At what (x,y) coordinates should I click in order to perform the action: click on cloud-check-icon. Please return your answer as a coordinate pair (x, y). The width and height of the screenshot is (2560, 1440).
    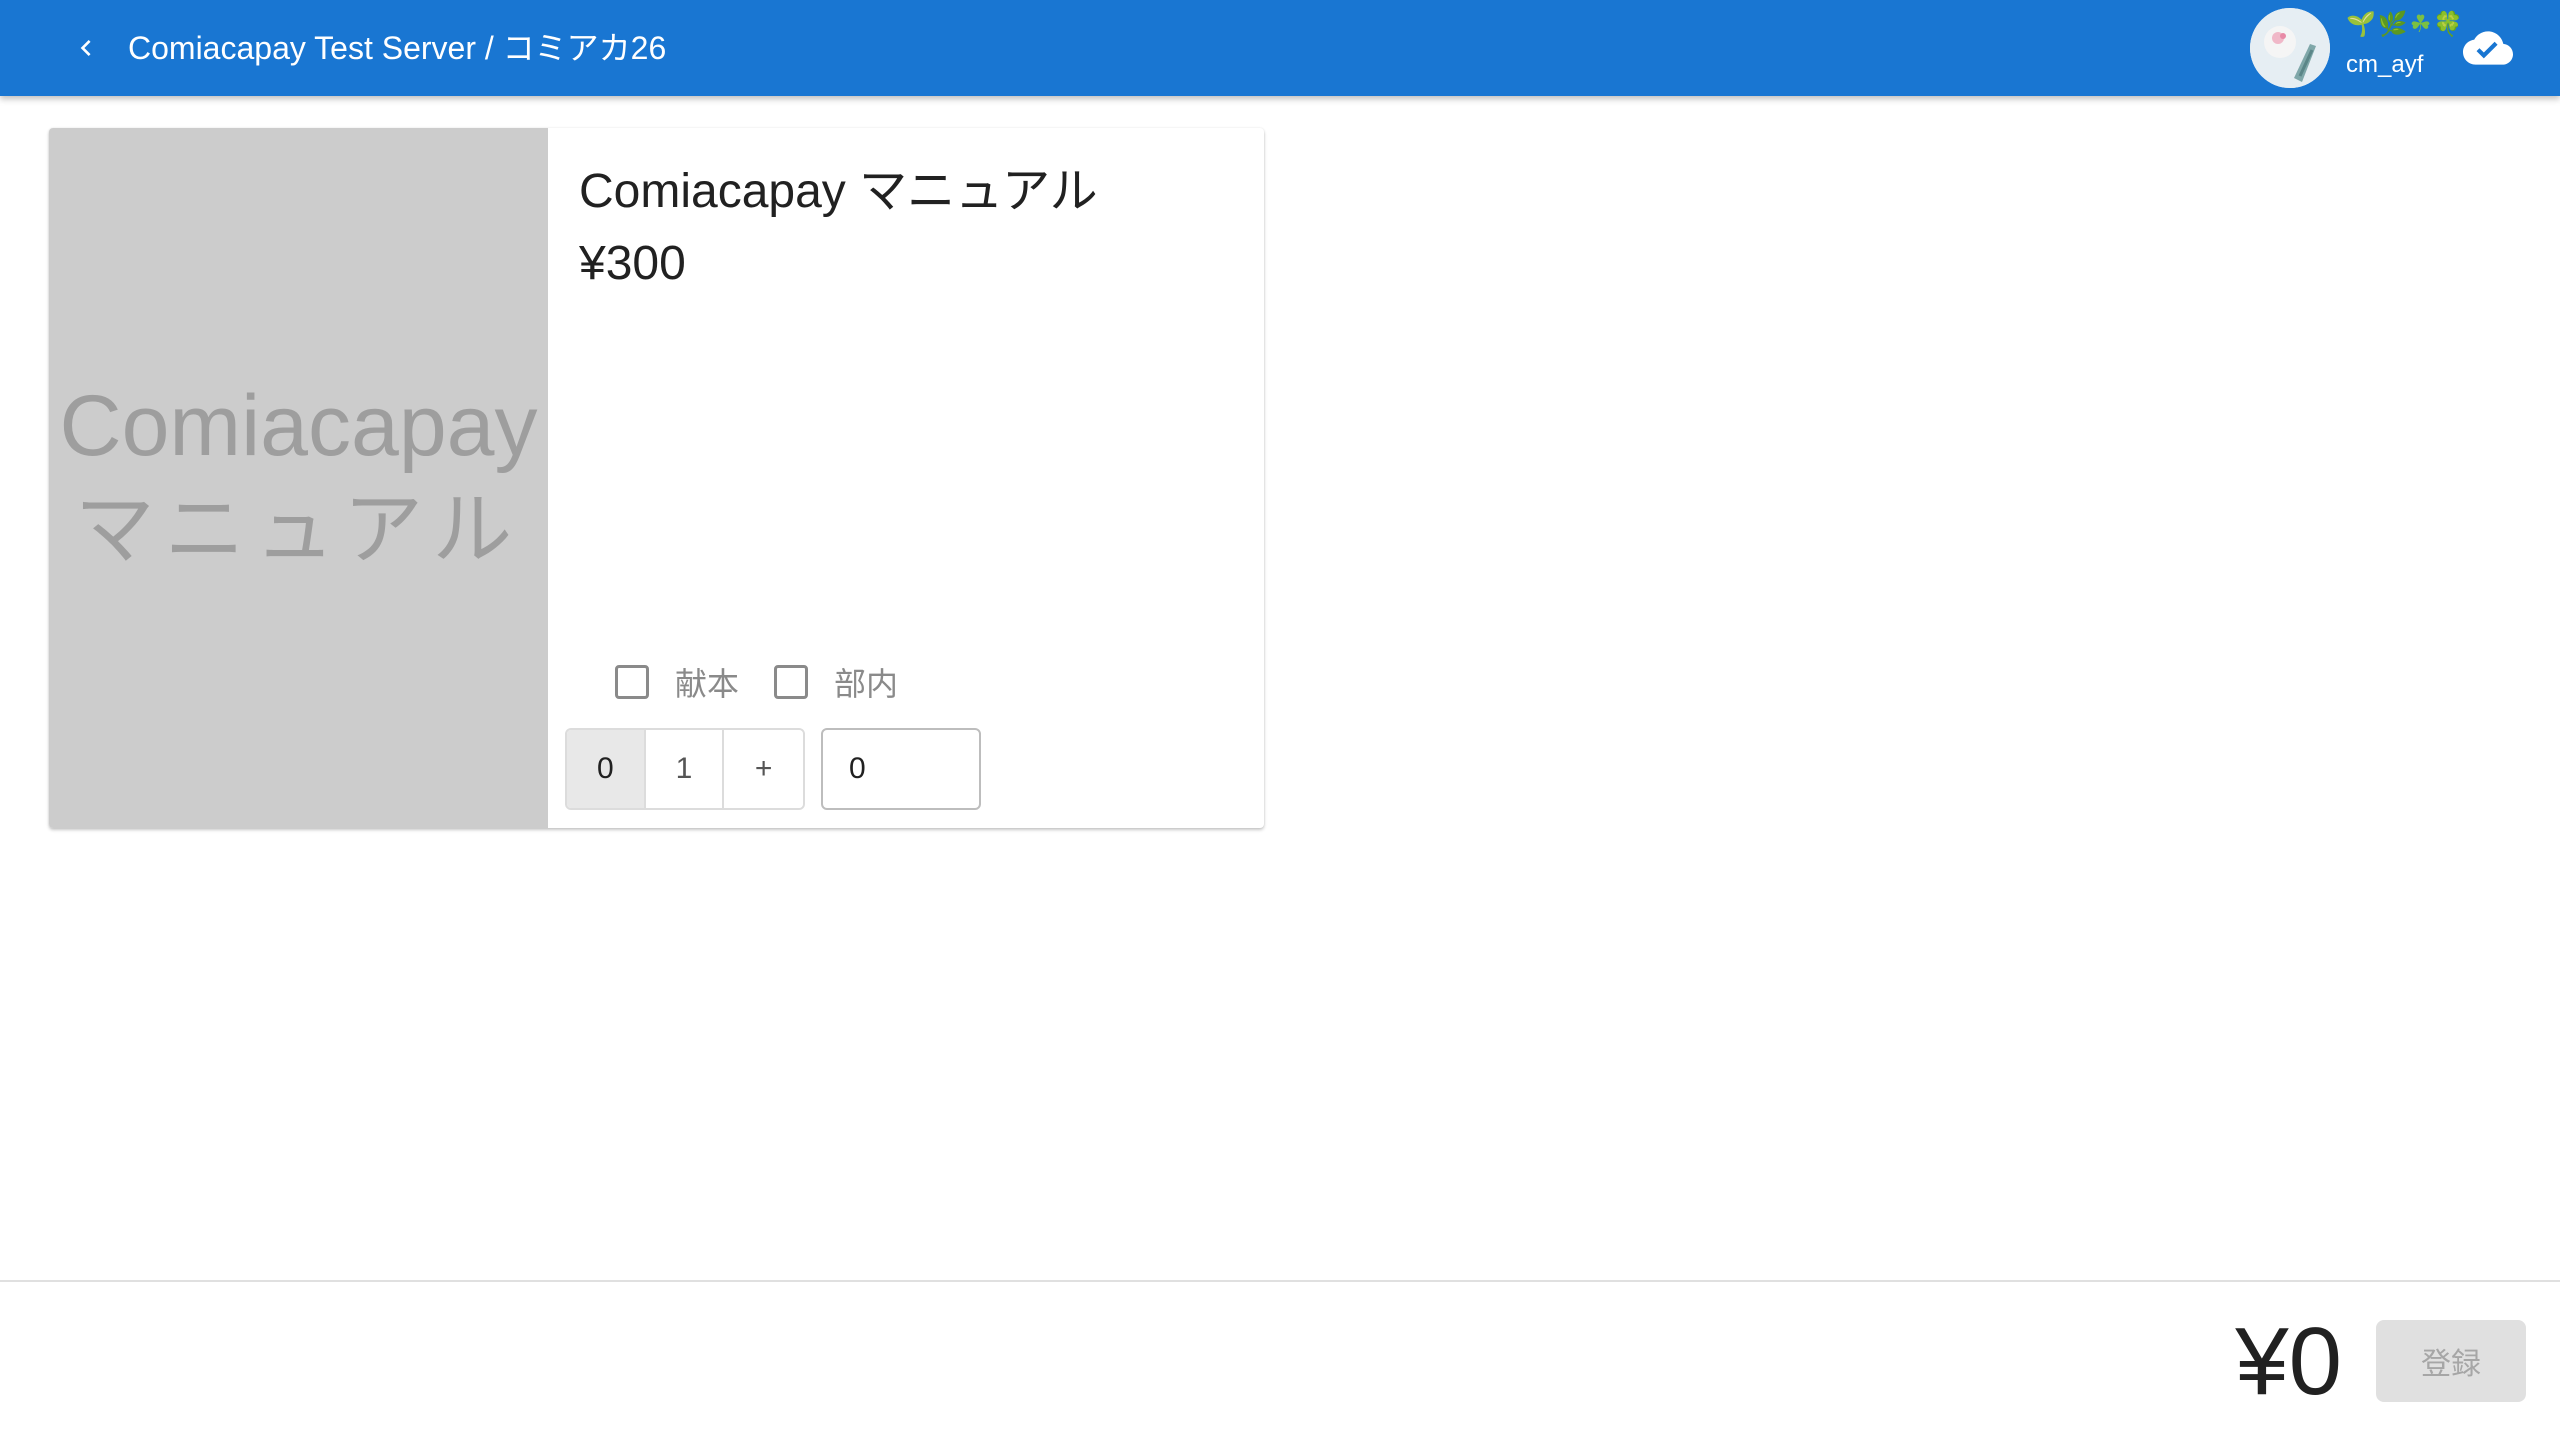
    Looking at the image, I should click on (2488, 48).